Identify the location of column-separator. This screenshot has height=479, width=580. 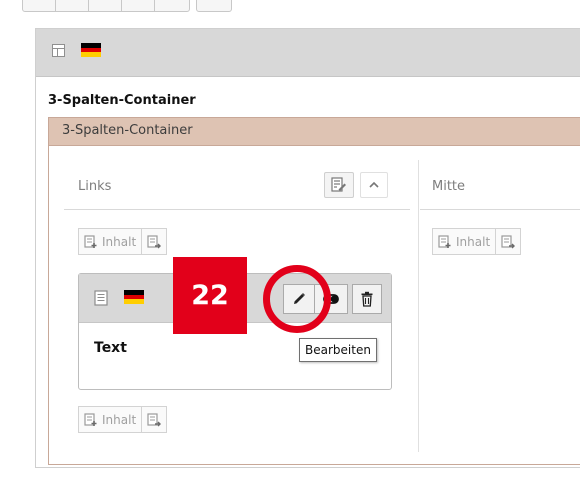
(418, 306).